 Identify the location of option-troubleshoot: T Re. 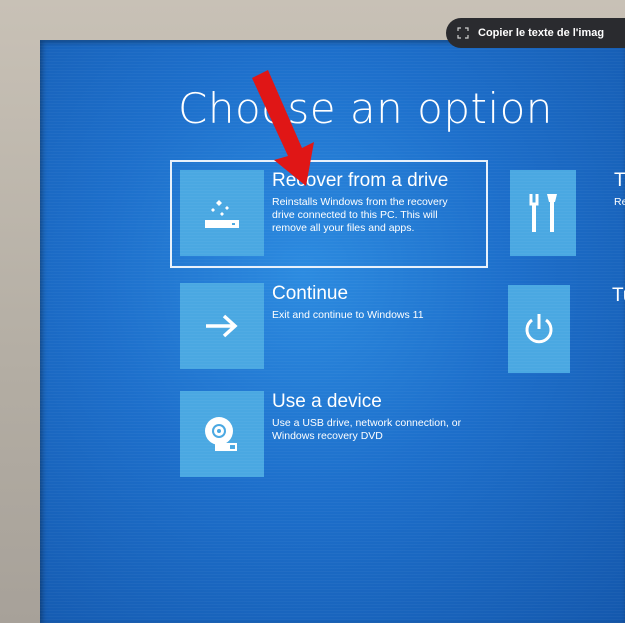
(567, 215).